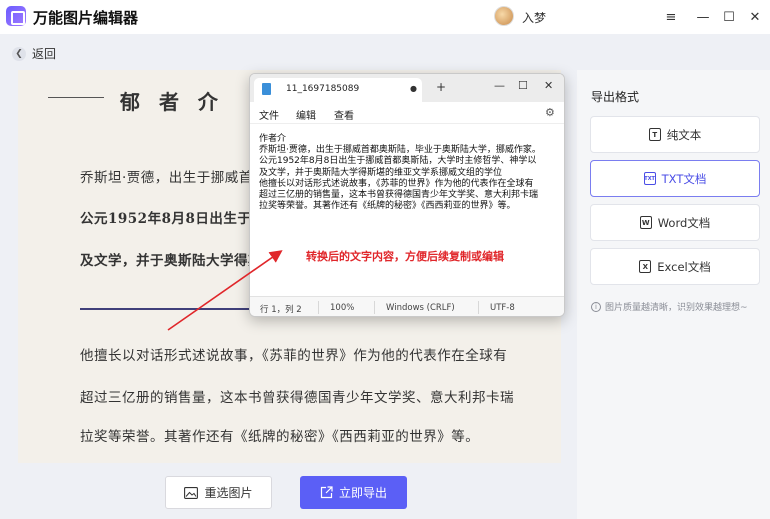 Image resolution: width=770 pixels, height=519 pixels. What do you see at coordinates (294, 356) in the screenshot?
I see `document-line: 他擅长以对话形式述说故事，《苏菲的世界》作为他的代表作在全球有` at bounding box center [294, 356].